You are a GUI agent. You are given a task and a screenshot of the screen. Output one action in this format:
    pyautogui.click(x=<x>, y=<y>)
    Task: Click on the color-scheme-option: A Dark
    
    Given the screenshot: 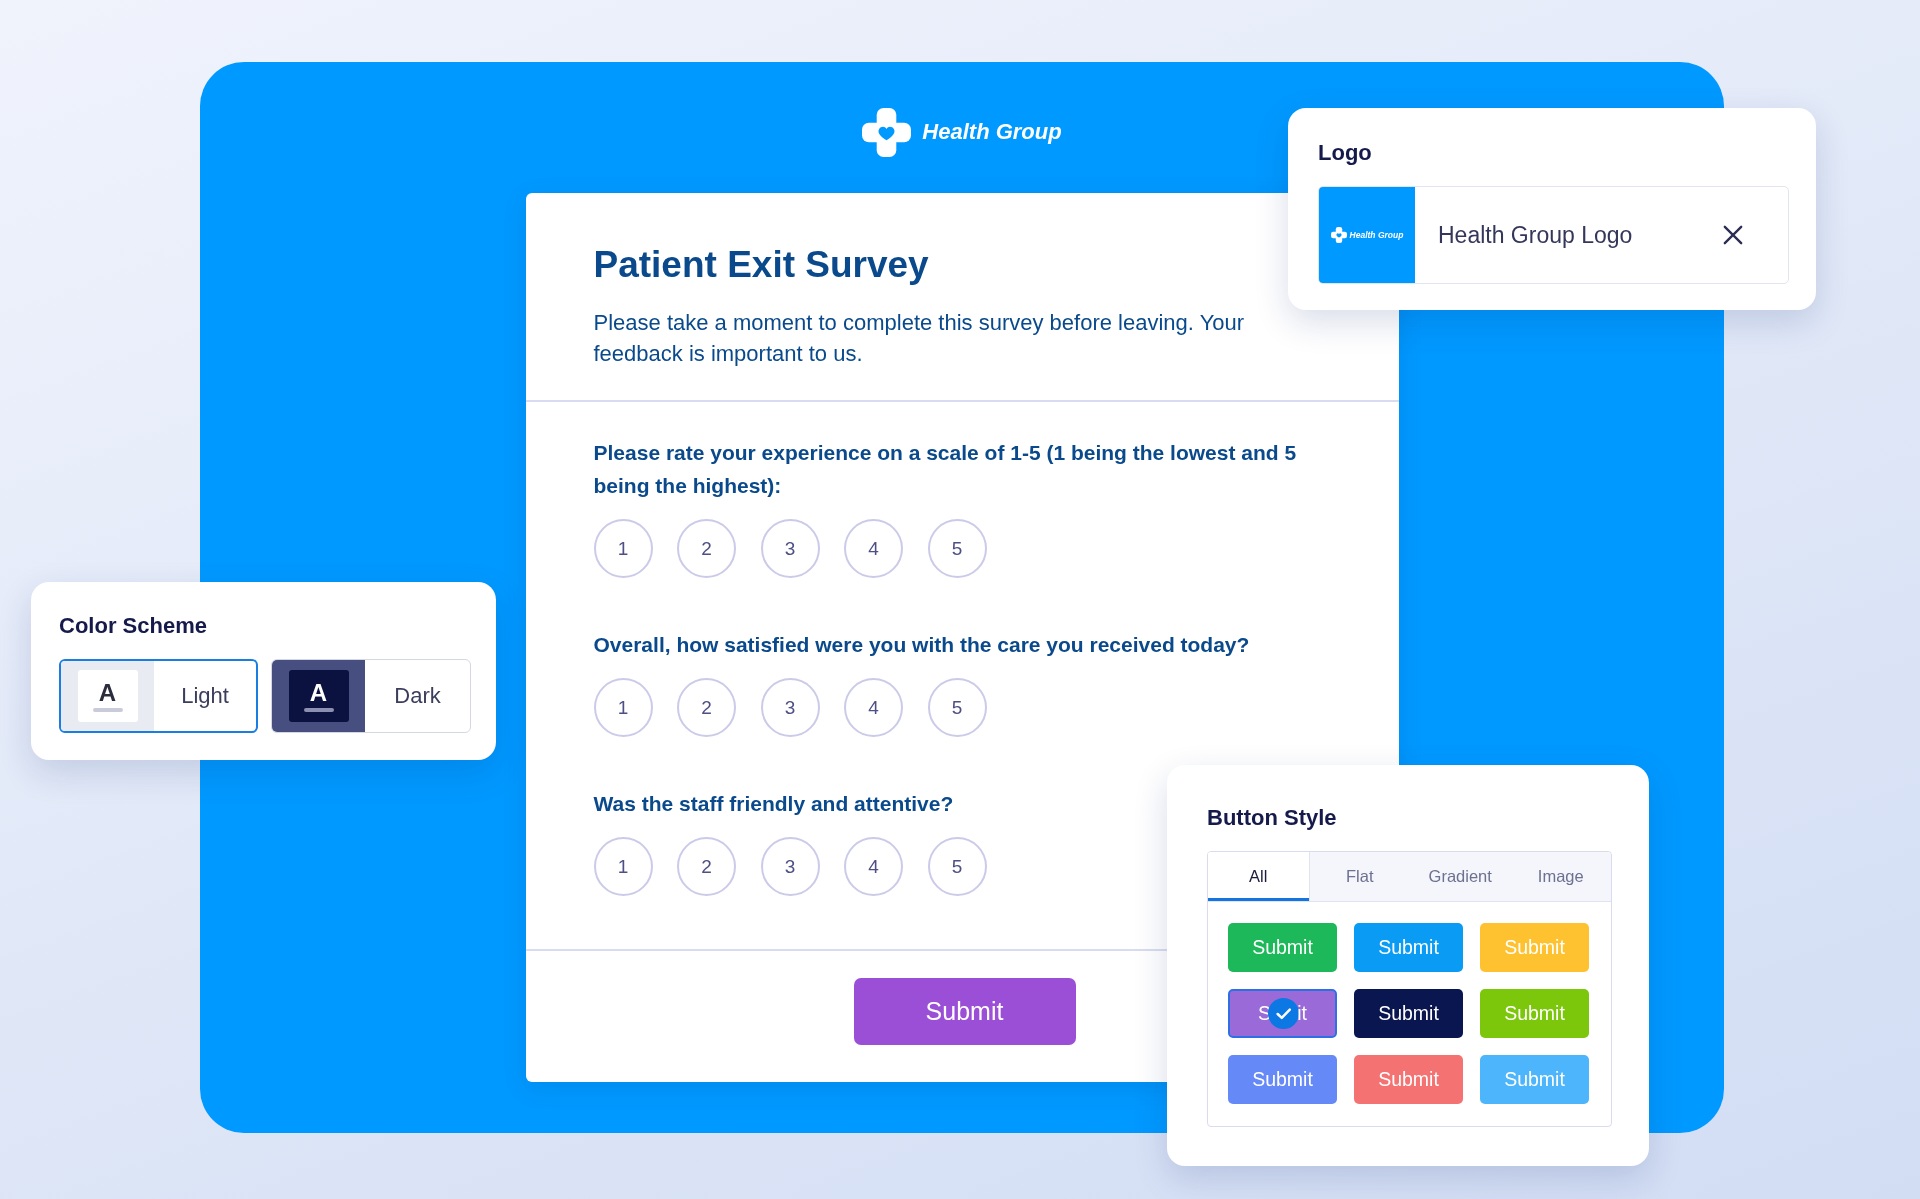 What is the action you would take?
    pyautogui.click(x=371, y=696)
    